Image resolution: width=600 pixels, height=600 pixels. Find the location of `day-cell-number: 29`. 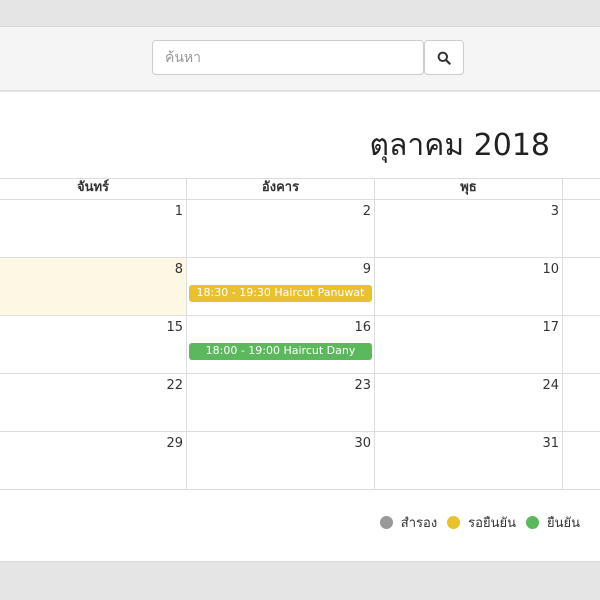

day-cell-number: 29 is located at coordinates (174, 443).